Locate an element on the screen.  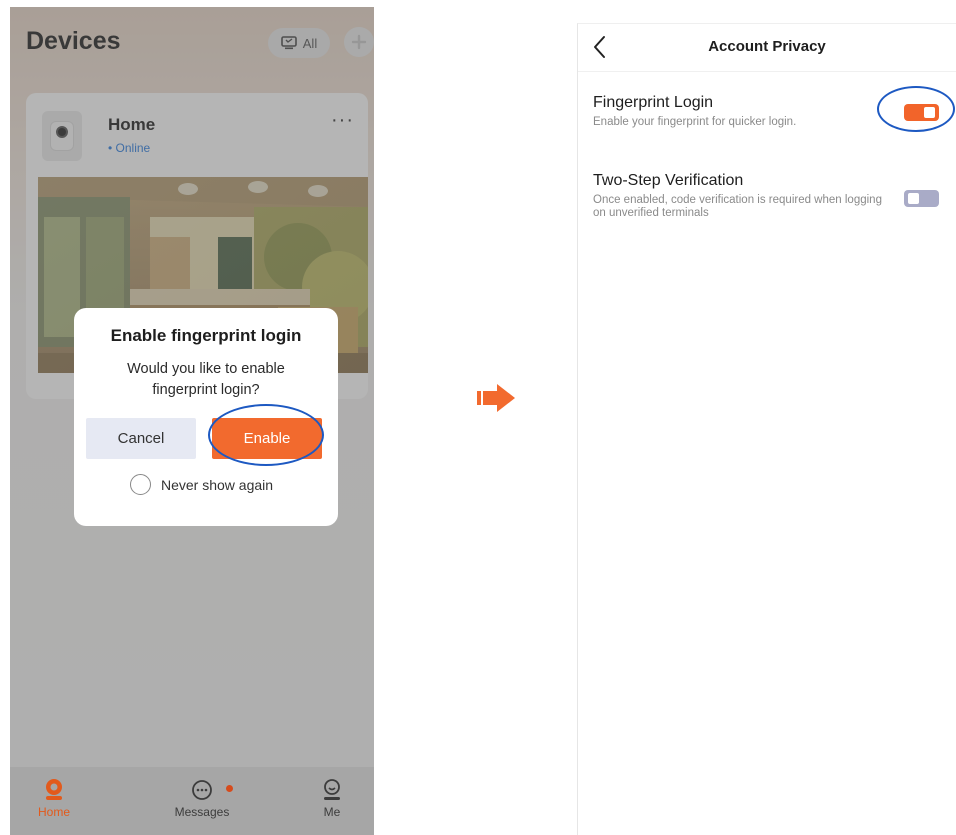
tab-home: Home is located at coordinates (54, 797).